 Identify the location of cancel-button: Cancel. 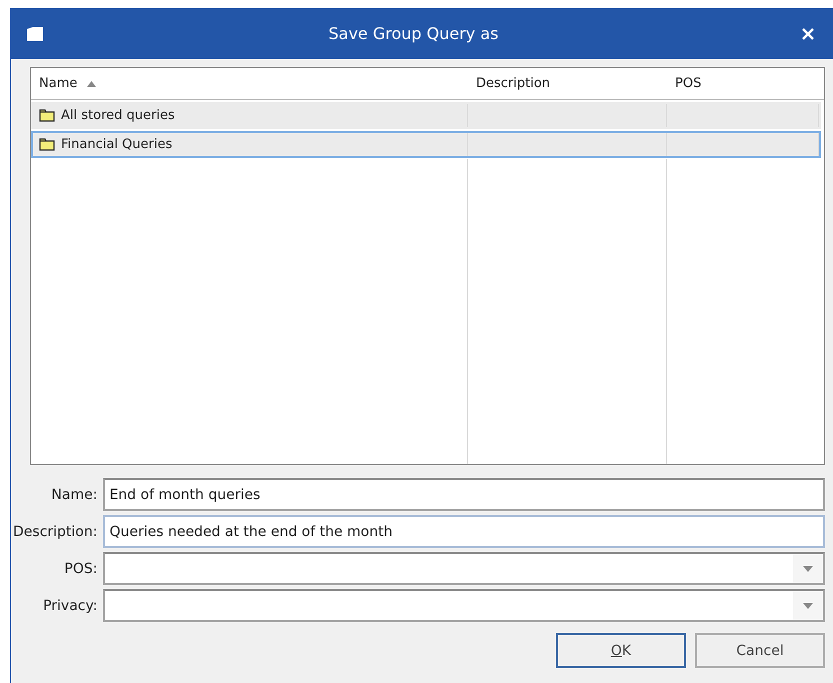
(760, 650).